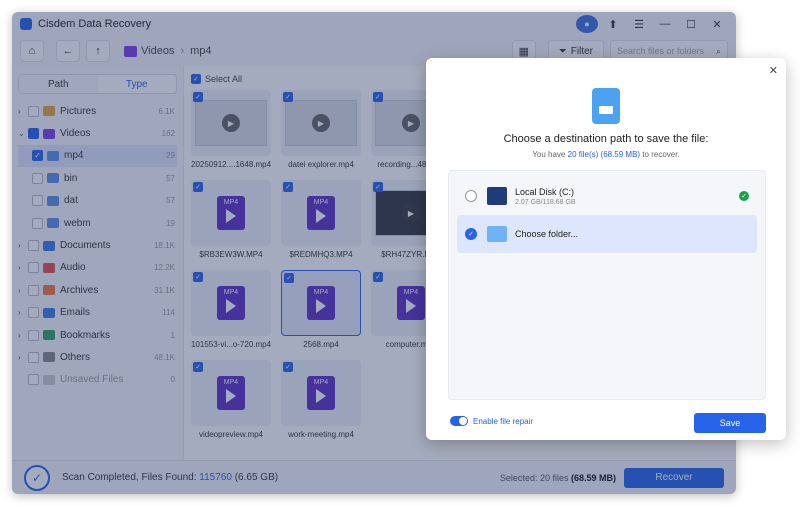  I want to click on drive-icon, so click(497, 196).